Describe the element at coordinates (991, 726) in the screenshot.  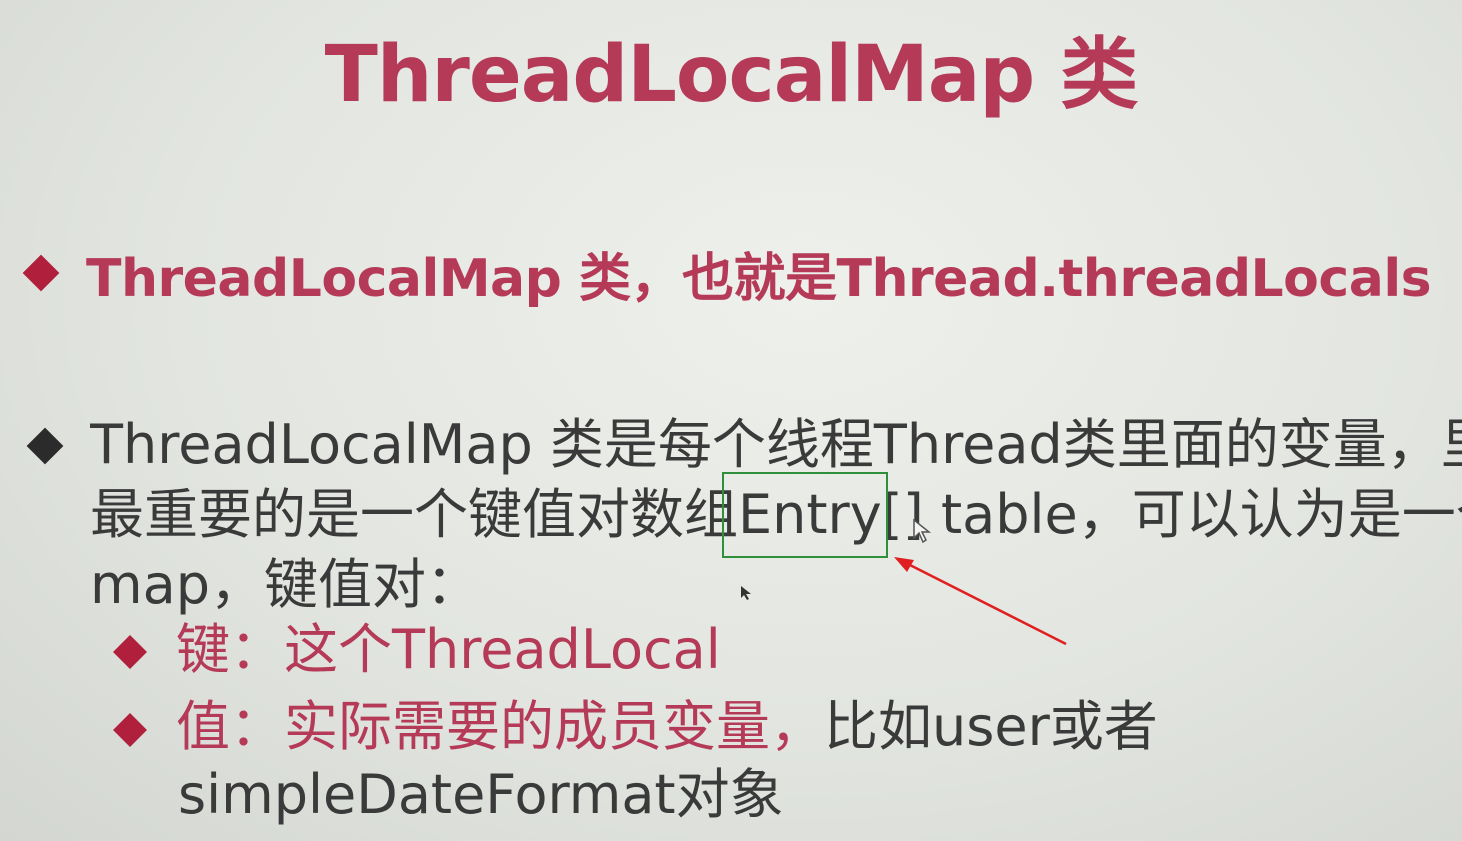
I see `value-example-text: 比如user或者` at that location.